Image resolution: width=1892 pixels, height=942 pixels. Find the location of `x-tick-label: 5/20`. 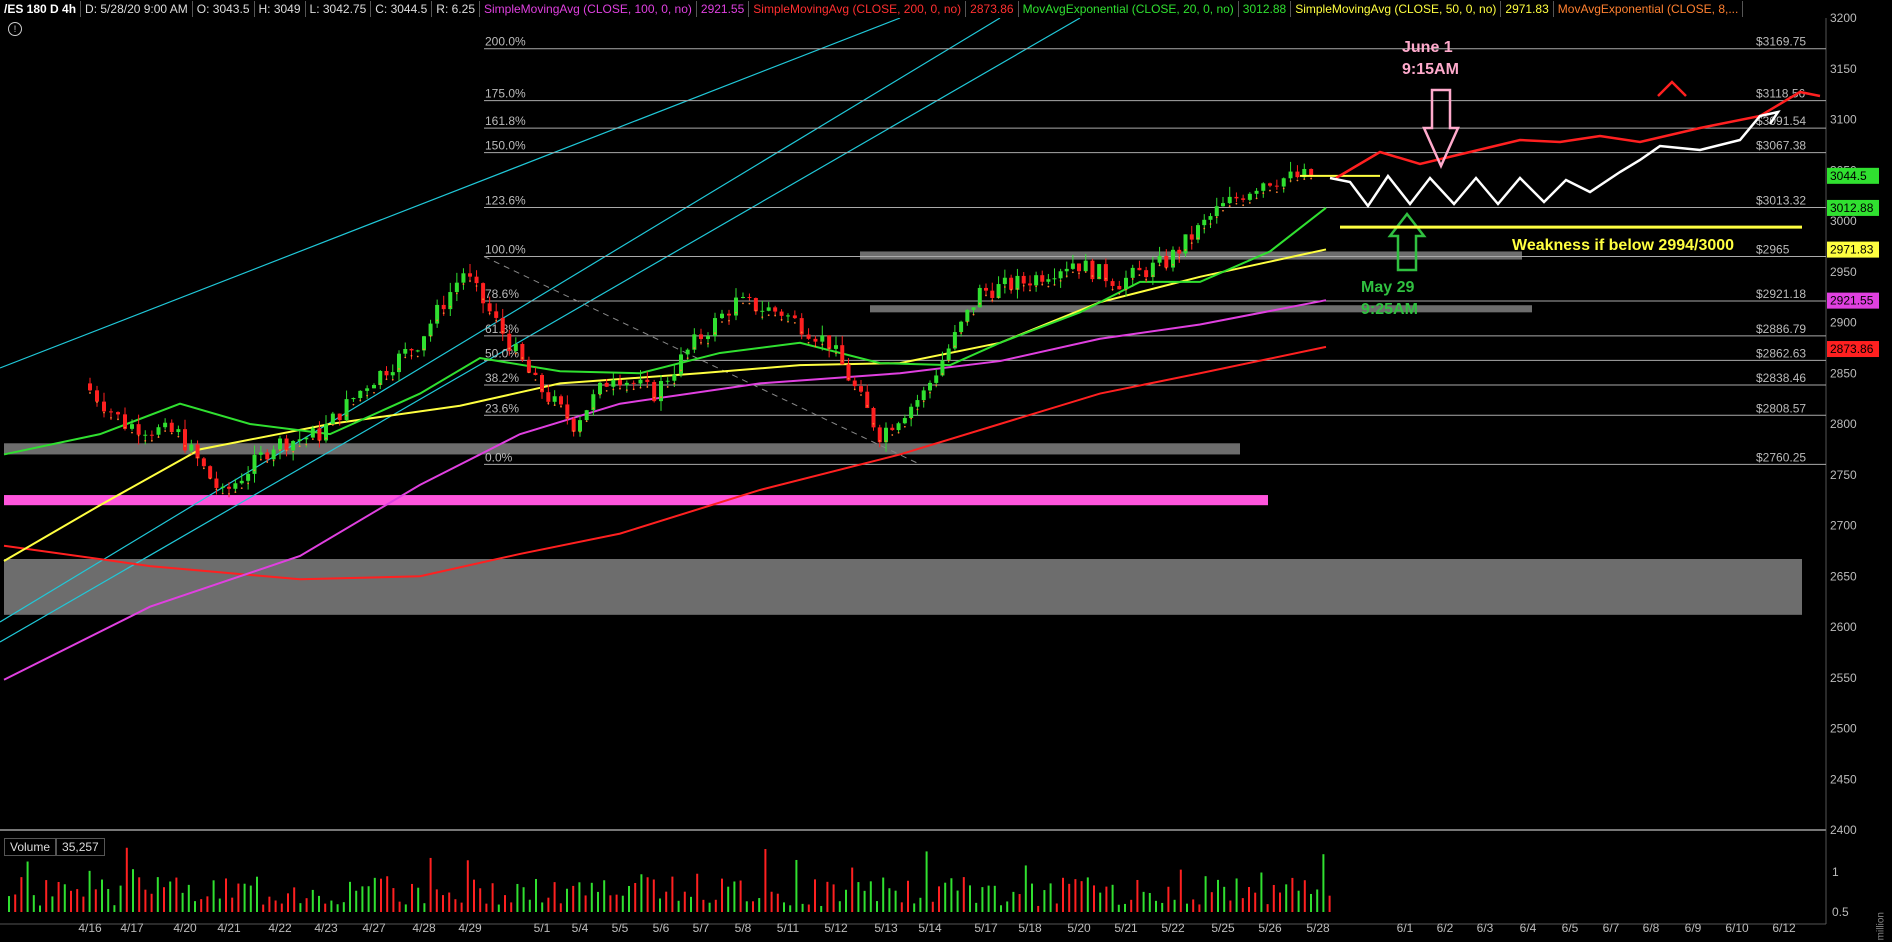

x-tick-label: 5/20 is located at coordinates (1079, 928).